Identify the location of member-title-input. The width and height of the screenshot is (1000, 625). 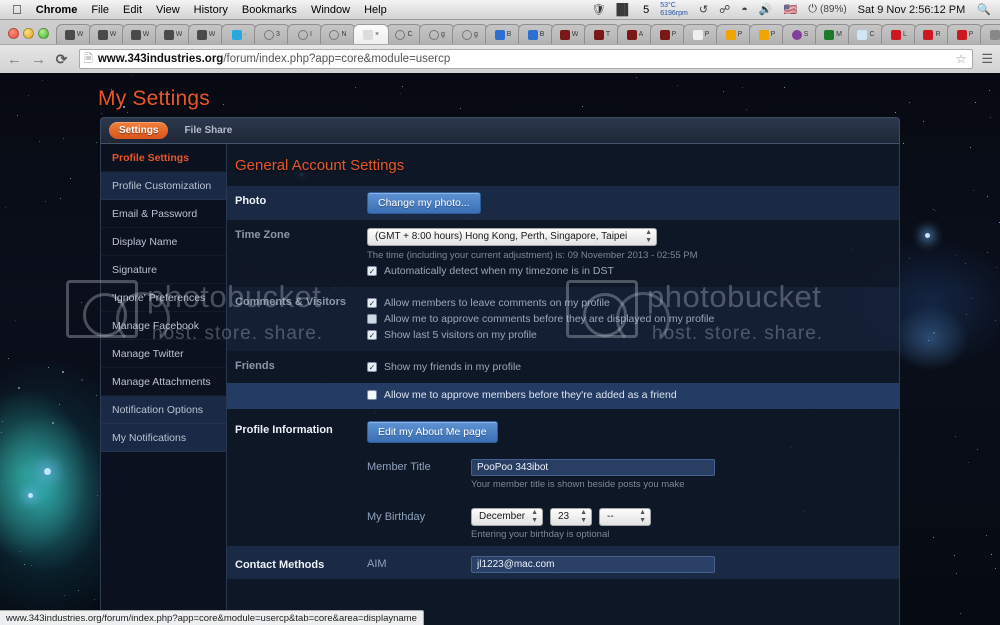
(593, 467).